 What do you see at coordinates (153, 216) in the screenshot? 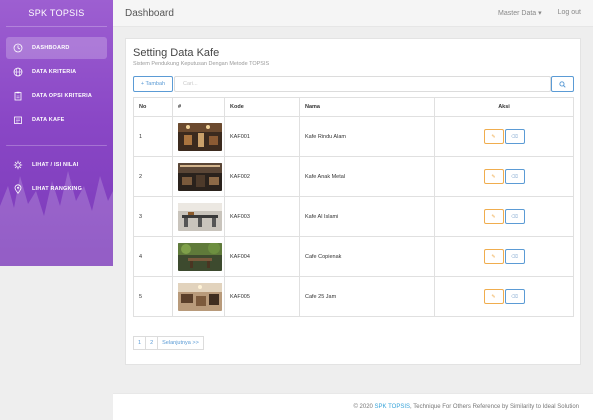
I see `row-number: 3` at bounding box center [153, 216].